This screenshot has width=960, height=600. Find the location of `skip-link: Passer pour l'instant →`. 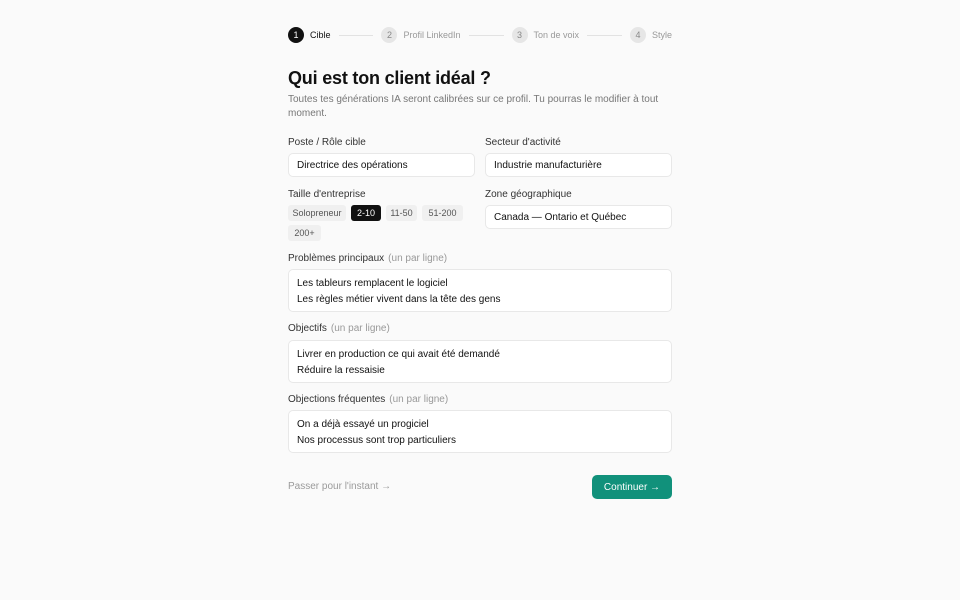

skip-link: Passer pour l'instant → is located at coordinates (339, 486).